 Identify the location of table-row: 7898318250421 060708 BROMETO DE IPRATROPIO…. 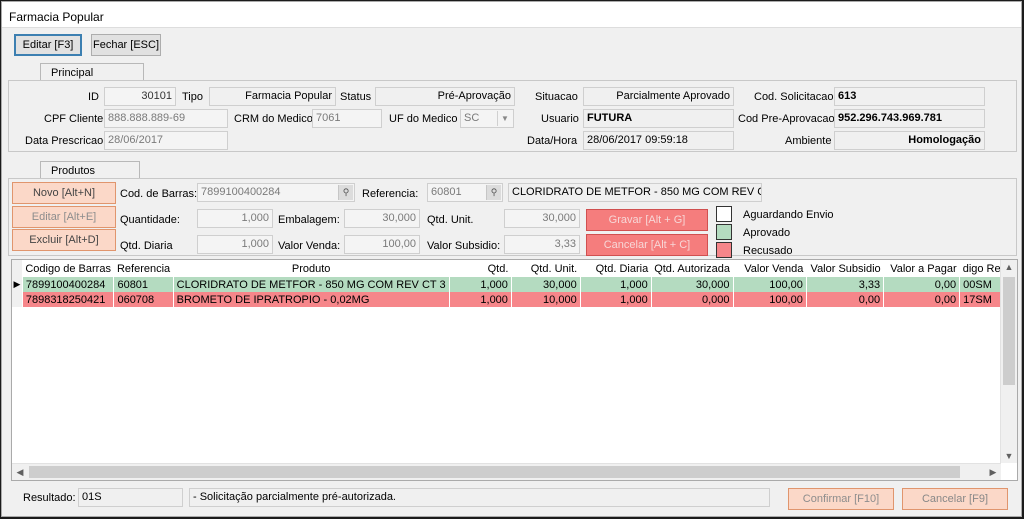
(514, 299).